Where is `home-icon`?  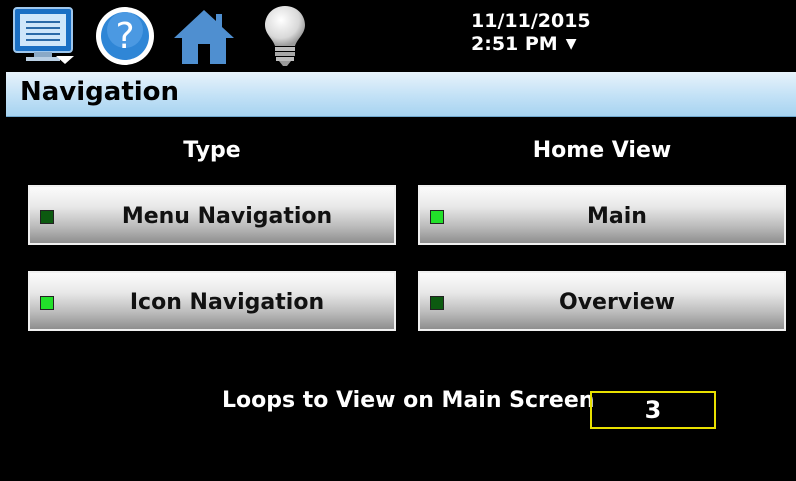
home-icon is located at coordinates (204, 39).